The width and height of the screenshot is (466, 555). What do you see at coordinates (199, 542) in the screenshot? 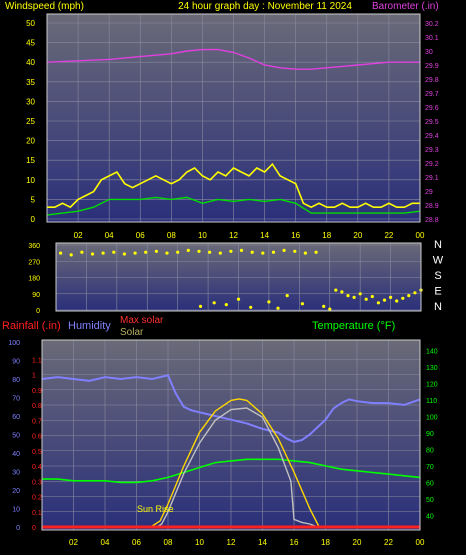
I see `hour-tick-label: 10` at bounding box center [199, 542].